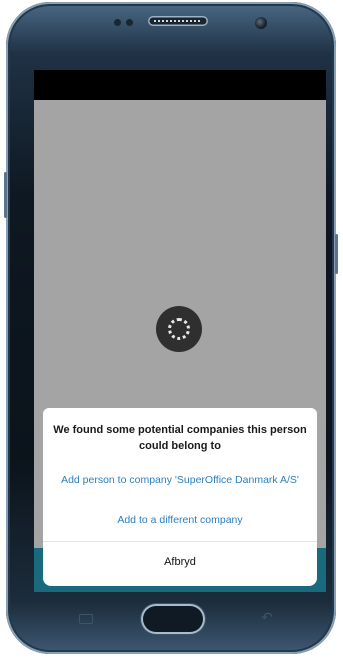  I want to click on add-to-different-company-option: Add to a different company, so click(180, 520).